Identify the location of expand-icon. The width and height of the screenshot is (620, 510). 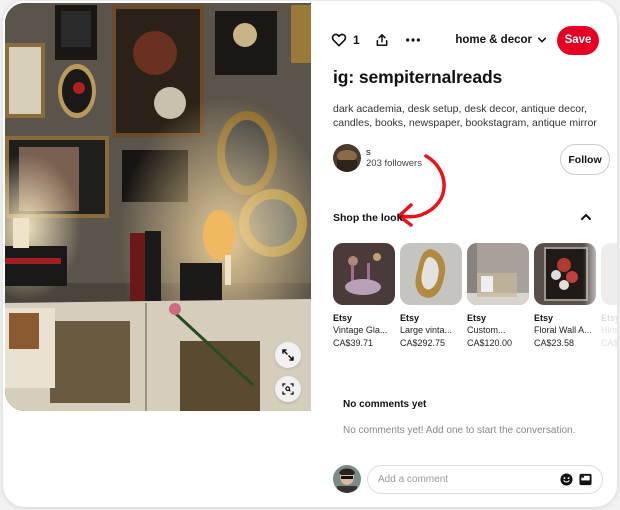
(288, 355).